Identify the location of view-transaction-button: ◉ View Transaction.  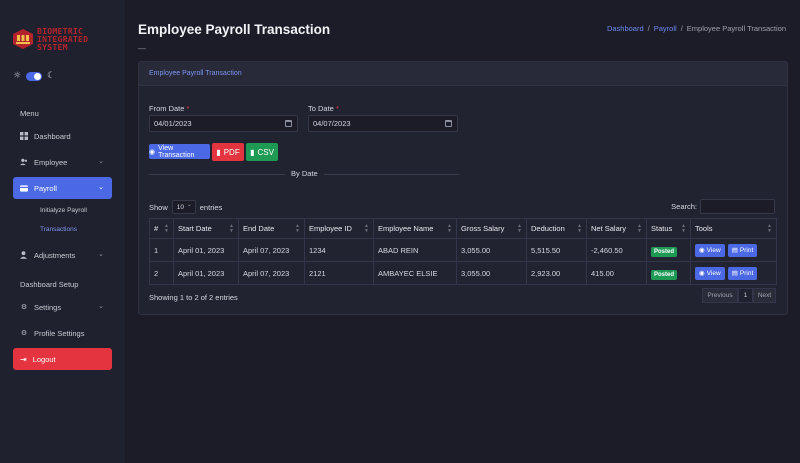
(179, 151).